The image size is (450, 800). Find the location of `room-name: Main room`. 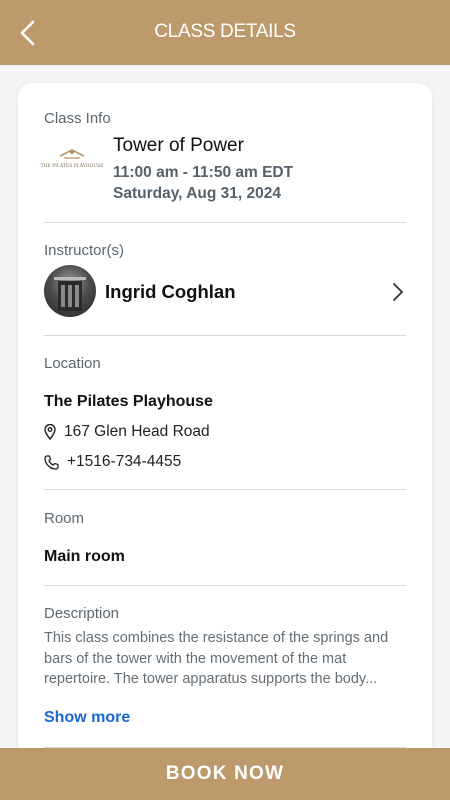

room-name: Main room is located at coordinates (84, 556).